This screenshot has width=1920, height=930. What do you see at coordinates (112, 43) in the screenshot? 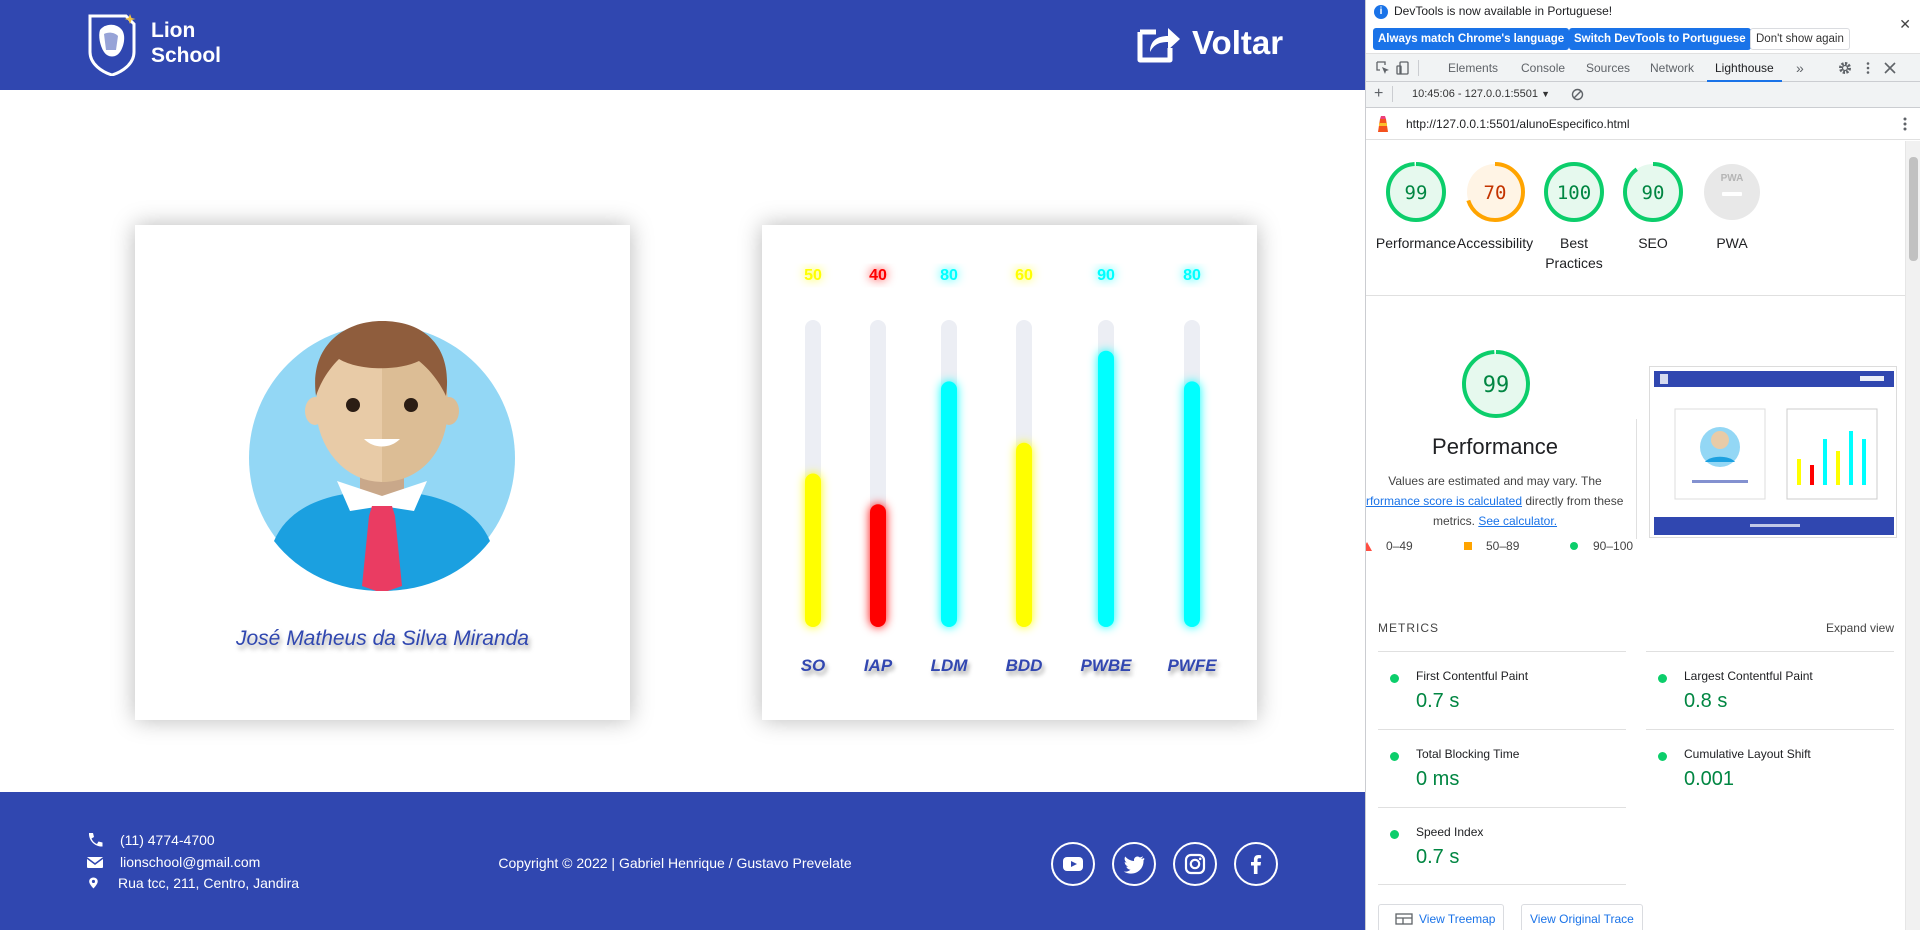
I see `lion-logo-icon` at bounding box center [112, 43].